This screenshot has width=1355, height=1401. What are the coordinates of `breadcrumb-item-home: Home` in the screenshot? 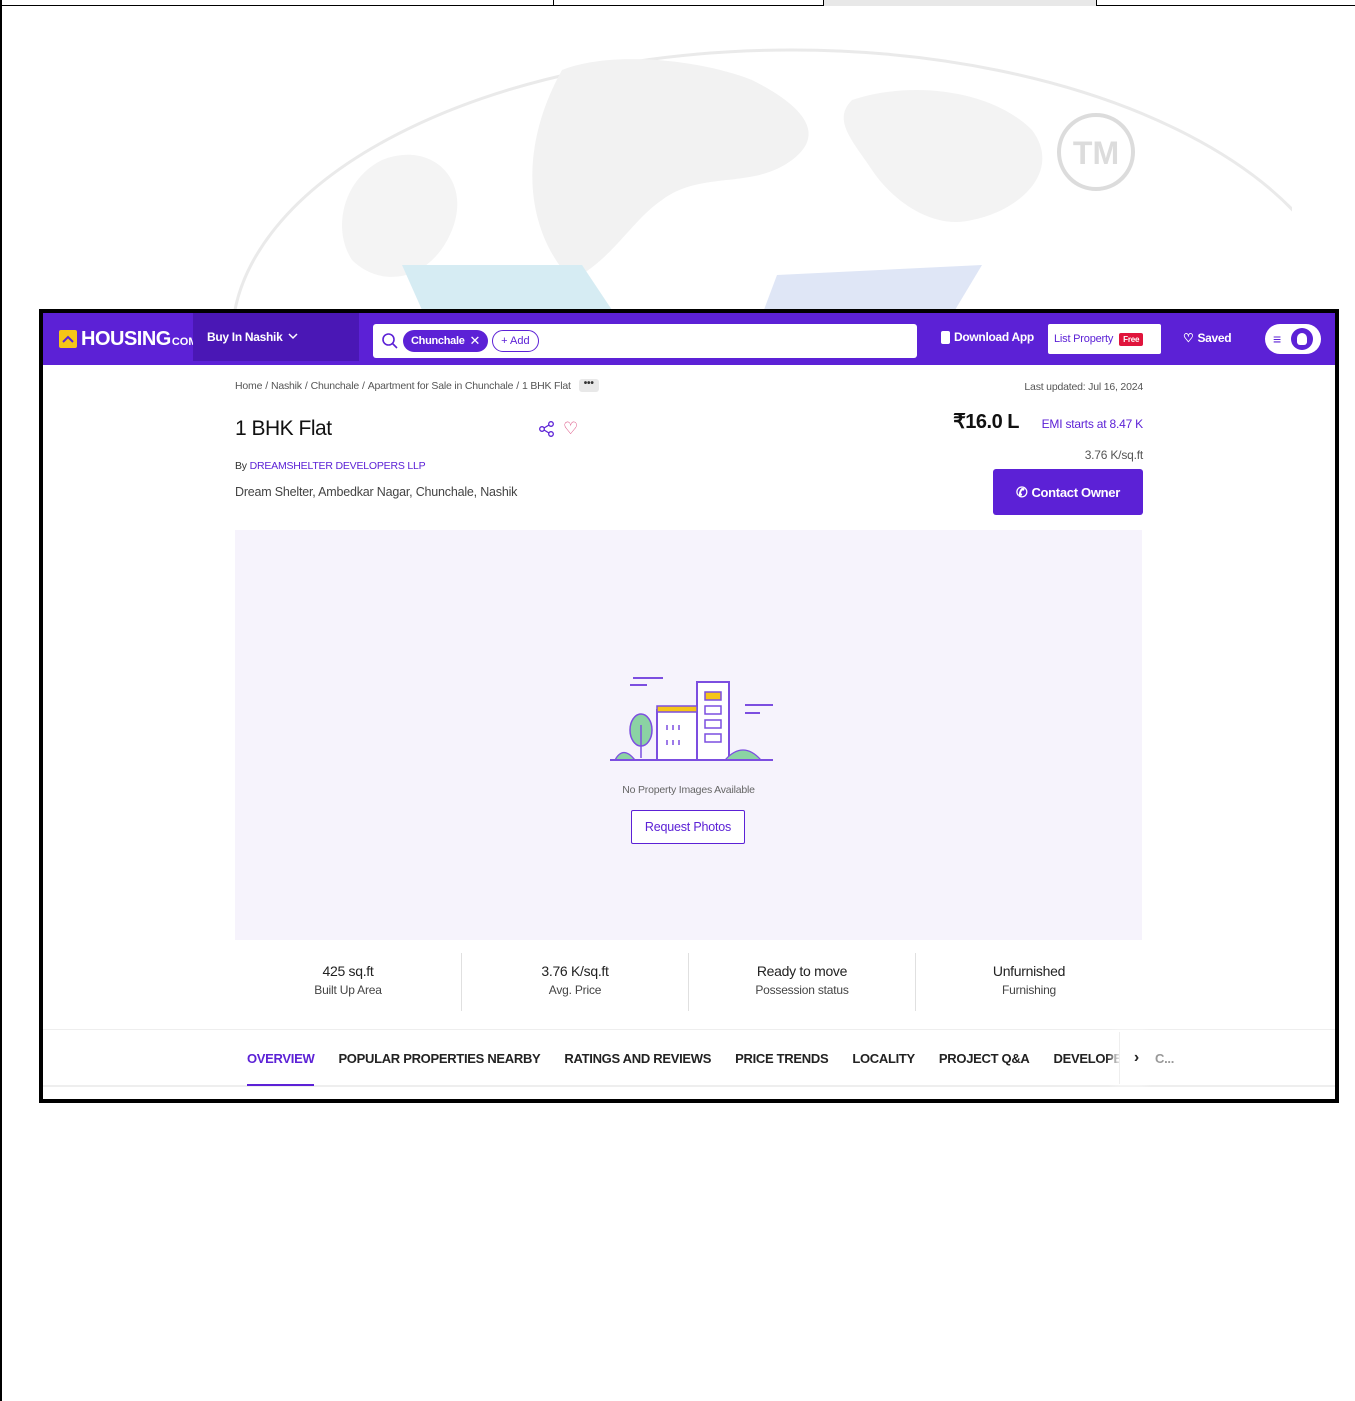 It's located at (248, 386).